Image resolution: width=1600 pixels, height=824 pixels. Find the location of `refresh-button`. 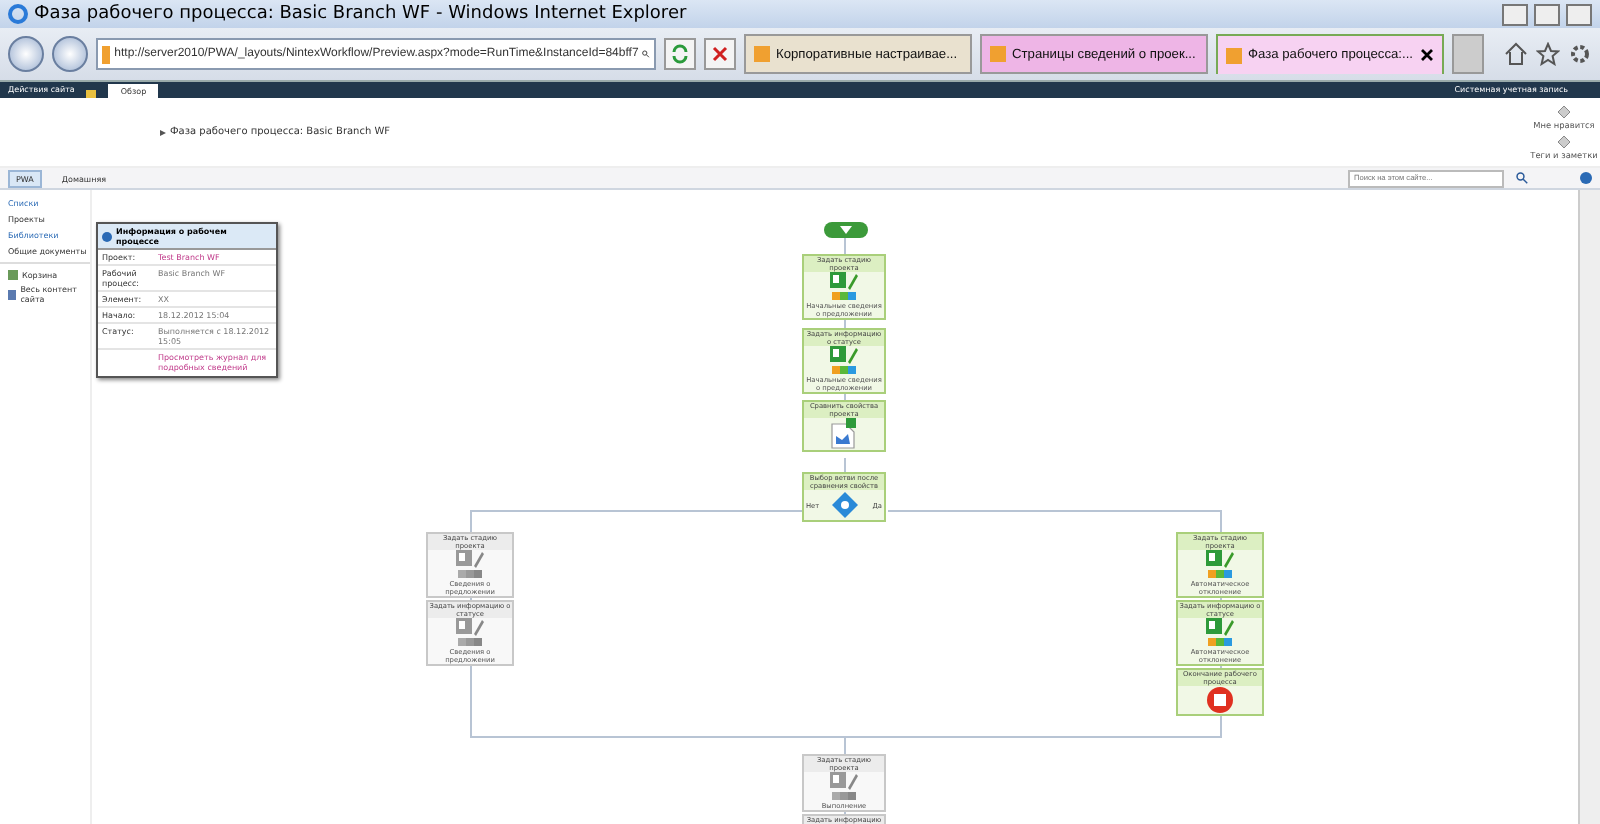

refresh-button is located at coordinates (680, 54).